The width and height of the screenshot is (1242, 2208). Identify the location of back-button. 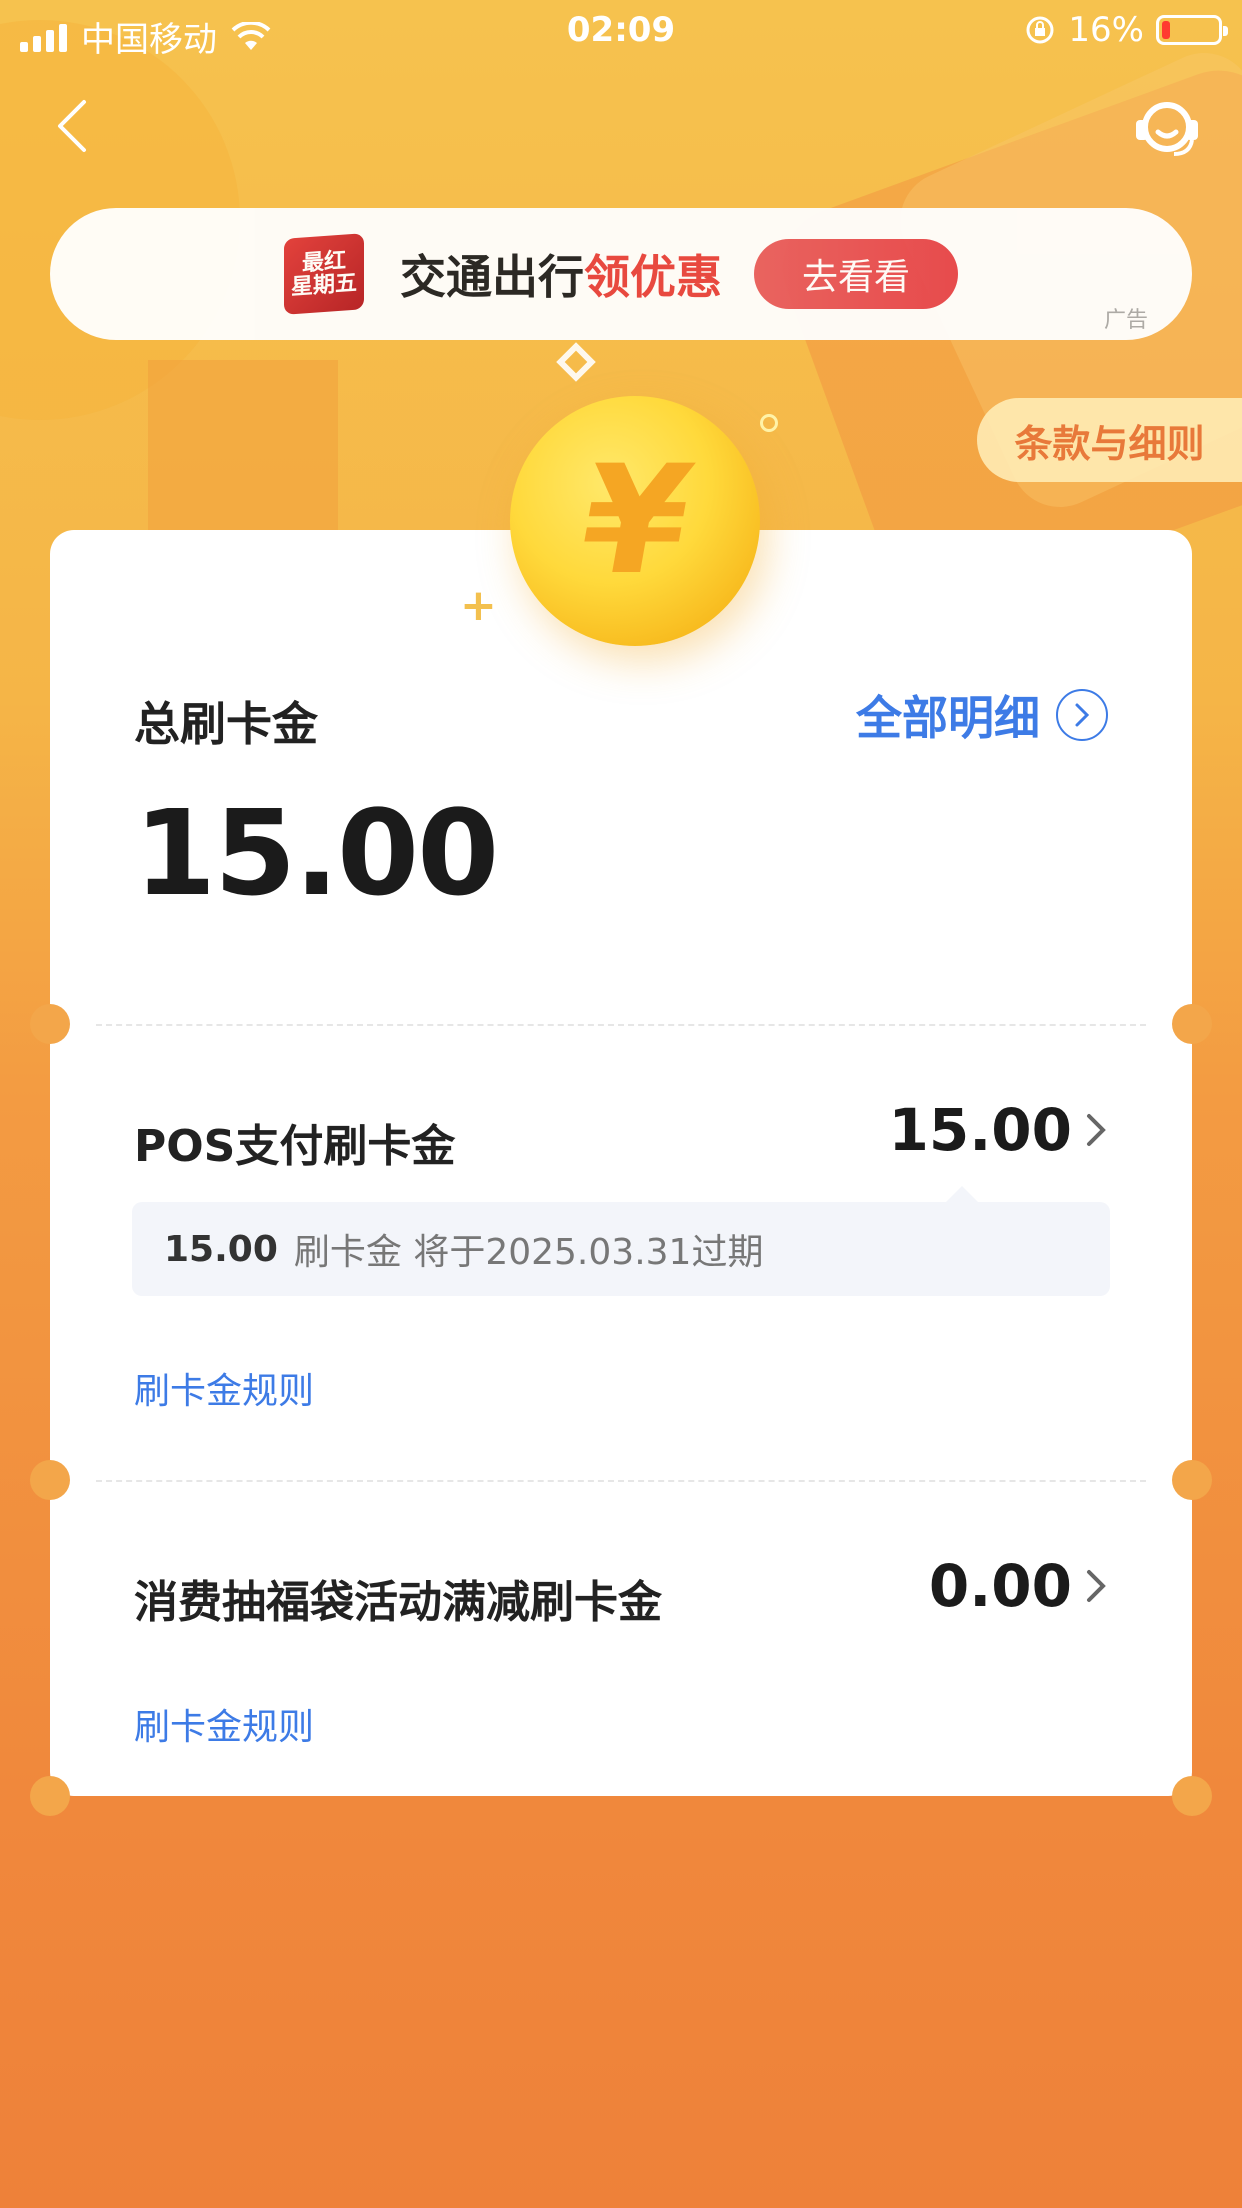
(72, 126).